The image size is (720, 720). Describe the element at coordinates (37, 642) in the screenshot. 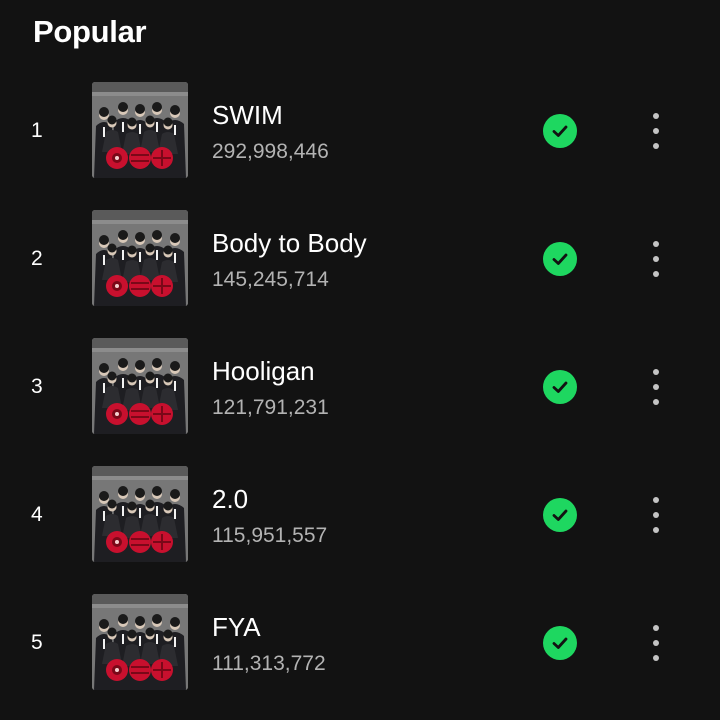

I see `track-rank: 5` at that location.